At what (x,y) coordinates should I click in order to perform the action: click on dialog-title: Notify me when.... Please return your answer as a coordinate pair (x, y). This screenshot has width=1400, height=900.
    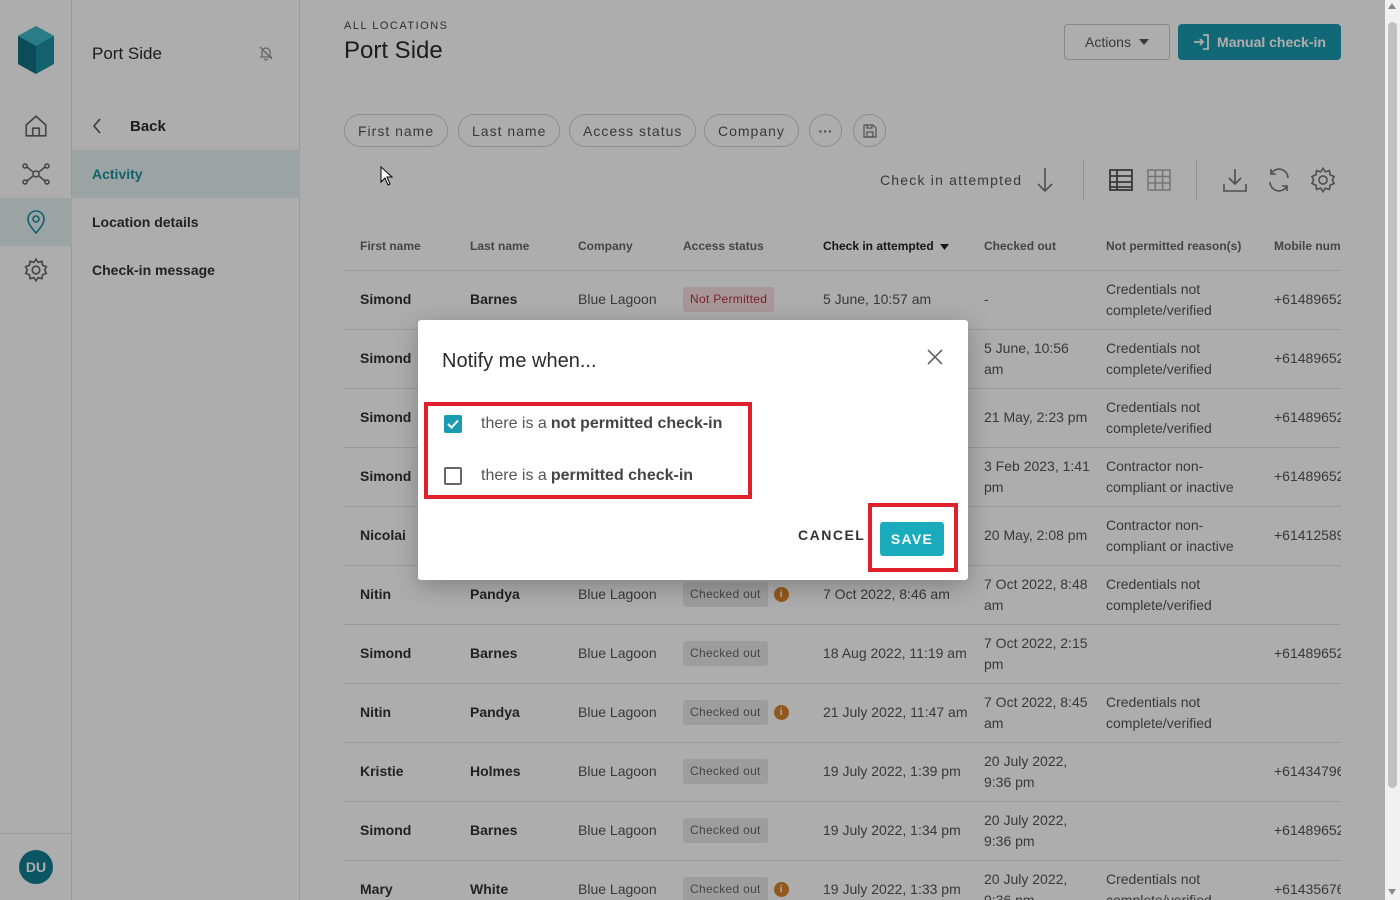
    Looking at the image, I should click on (519, 361).